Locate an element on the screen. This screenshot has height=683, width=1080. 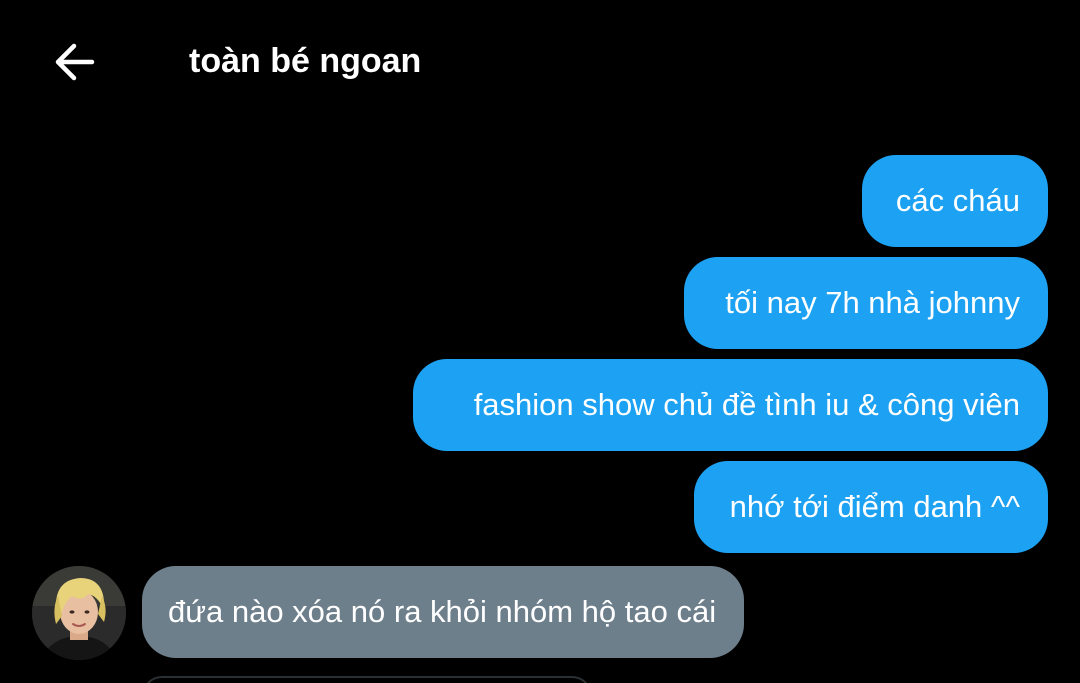
message-bubble-outgoing: fashion show chủ đề tình iu & công viên is located at coordinates (730, 405).